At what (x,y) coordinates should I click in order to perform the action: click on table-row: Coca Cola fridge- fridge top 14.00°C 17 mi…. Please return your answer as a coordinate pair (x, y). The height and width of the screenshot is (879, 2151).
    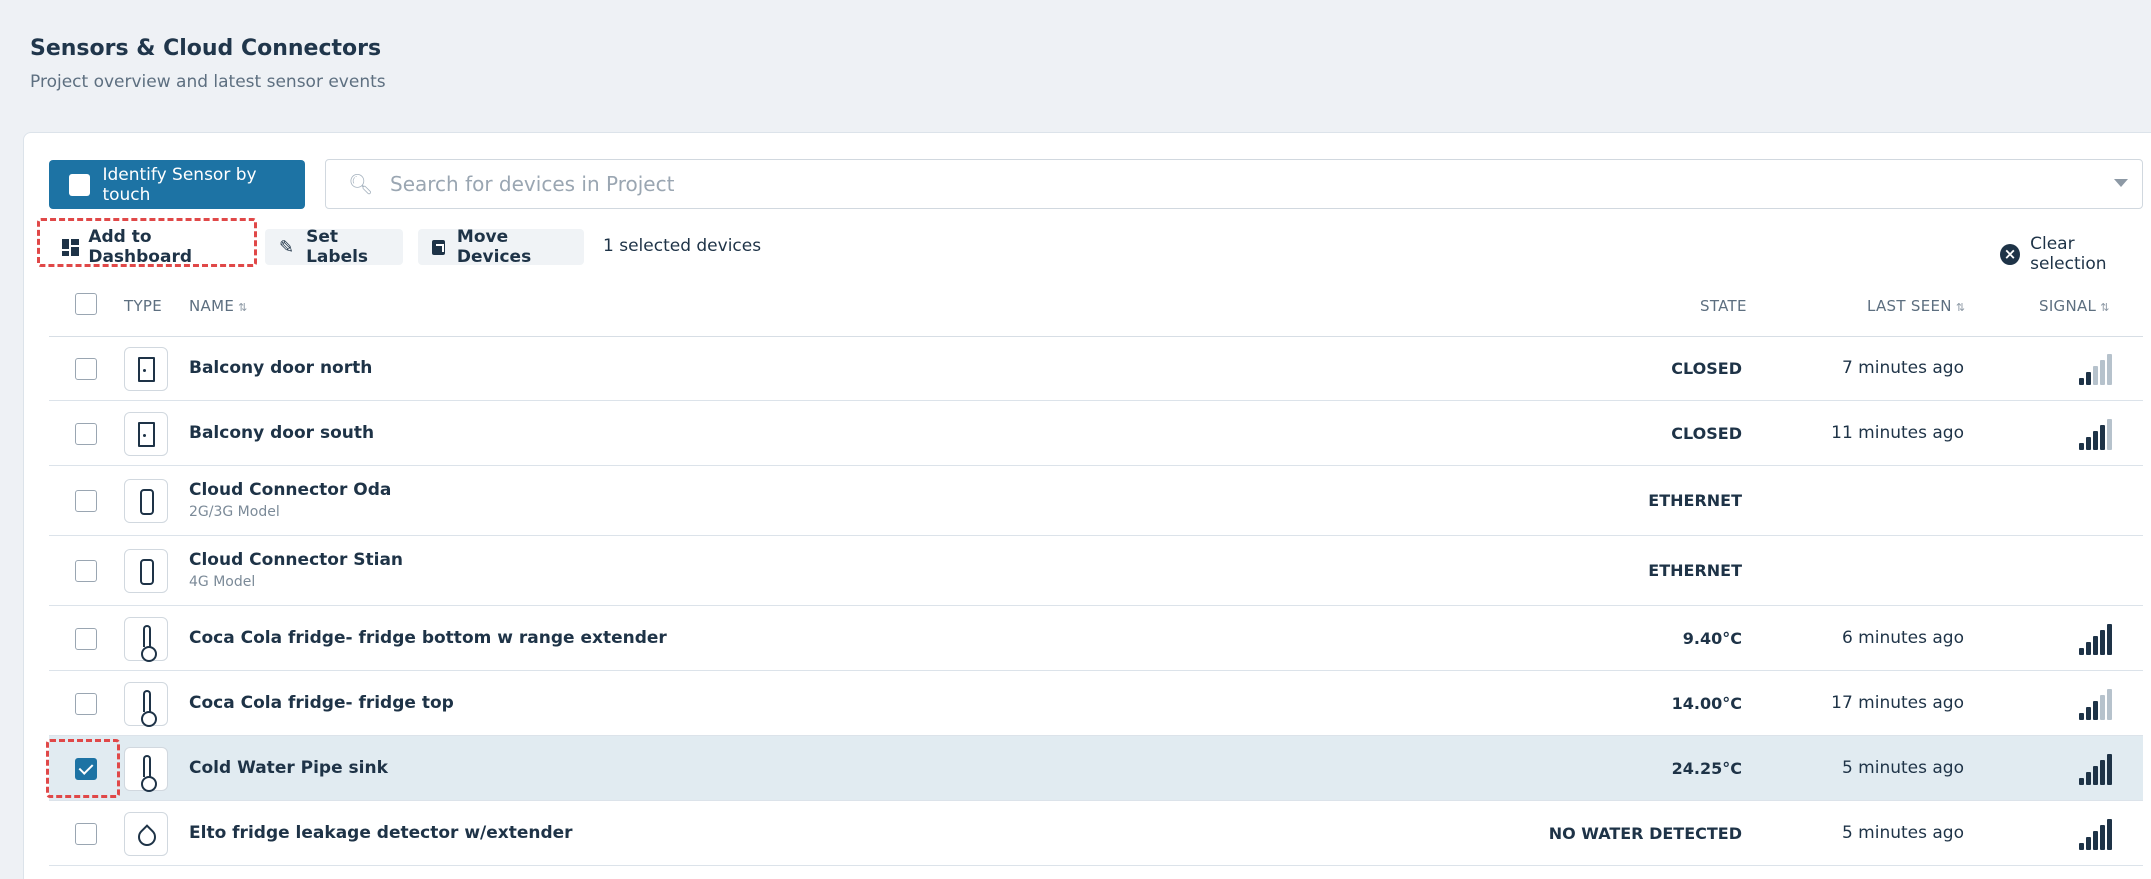
    Looking at the image, I should click on (1096, 703).